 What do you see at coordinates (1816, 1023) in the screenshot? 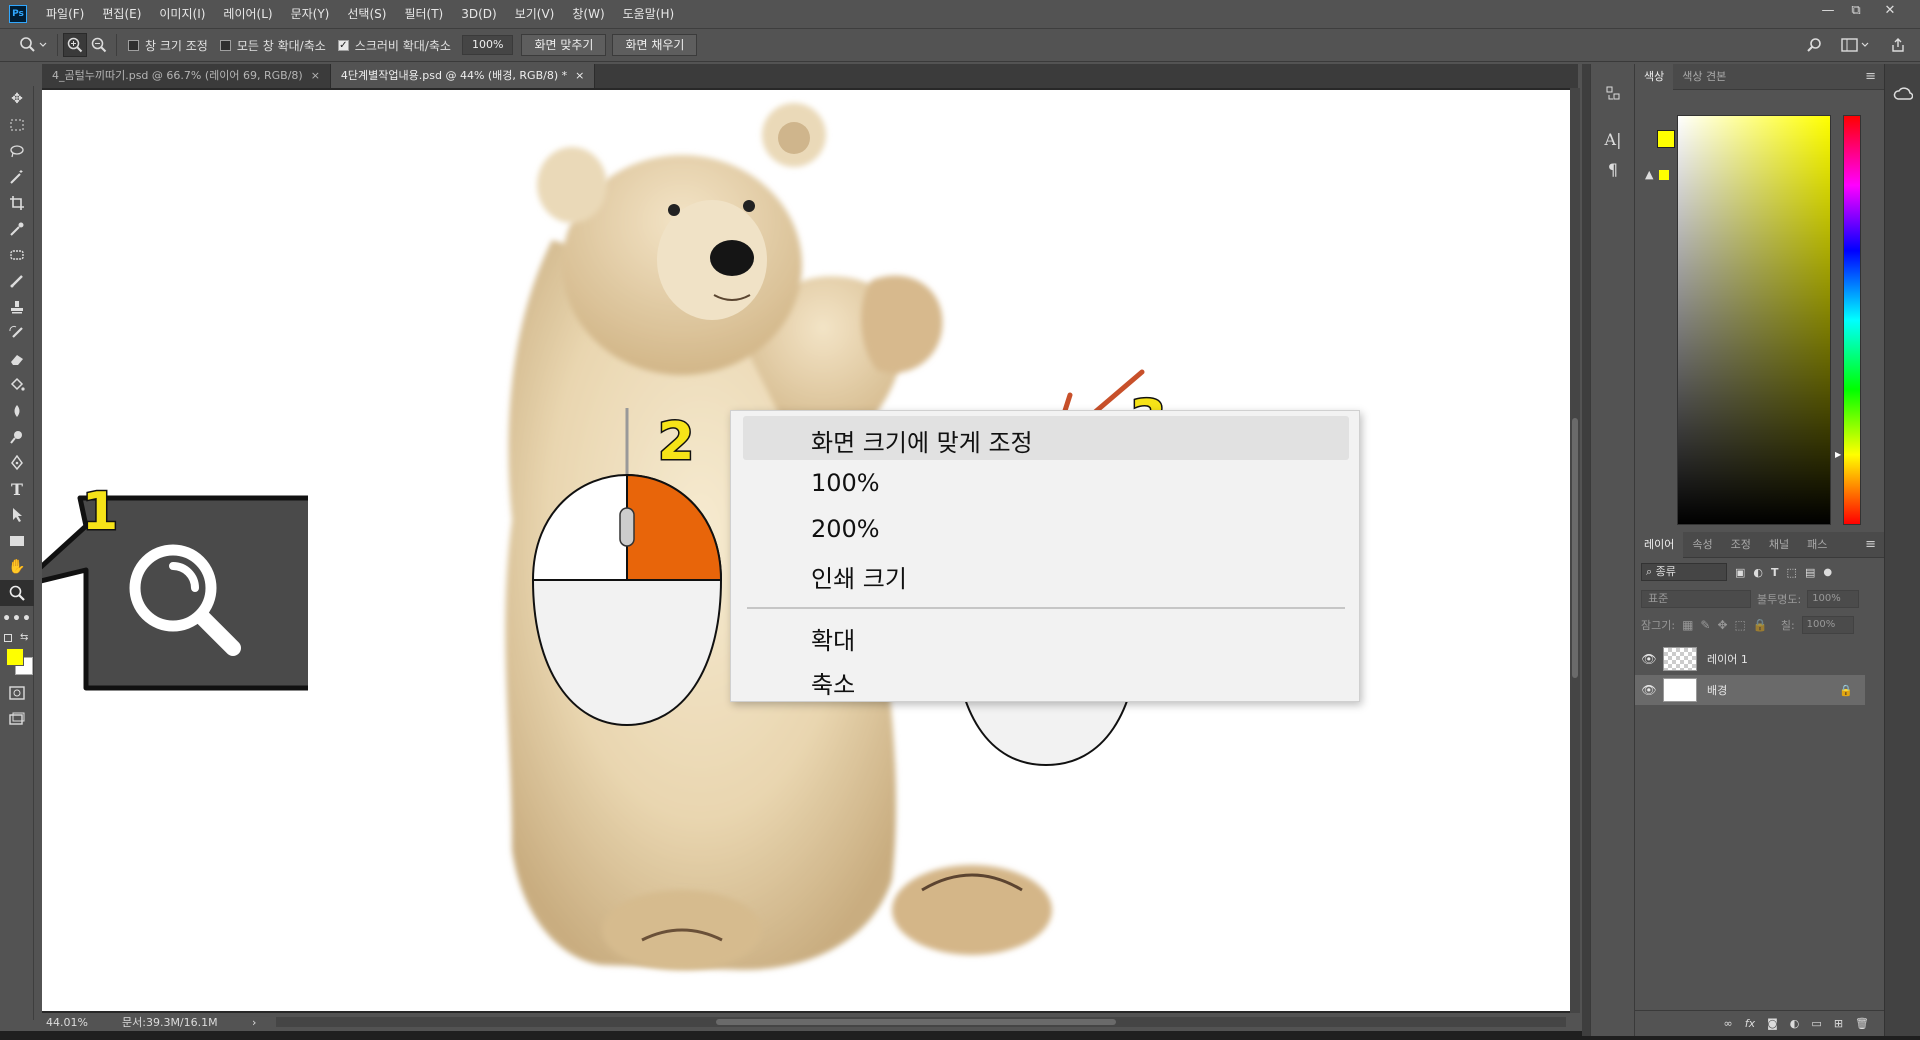
I see `new-group-icon: ▭` at bounding box center [1816, 1023].